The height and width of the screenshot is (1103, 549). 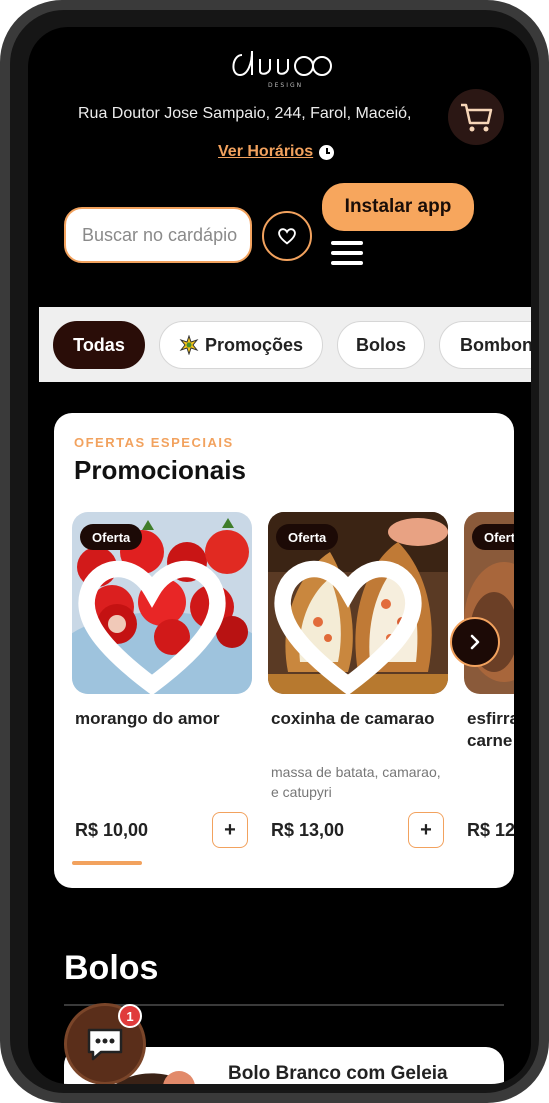 What do you see at coordinates (493, 537) in the screenshot?
I see `offer-tag: Oferta` at bounding box center [493, 537].